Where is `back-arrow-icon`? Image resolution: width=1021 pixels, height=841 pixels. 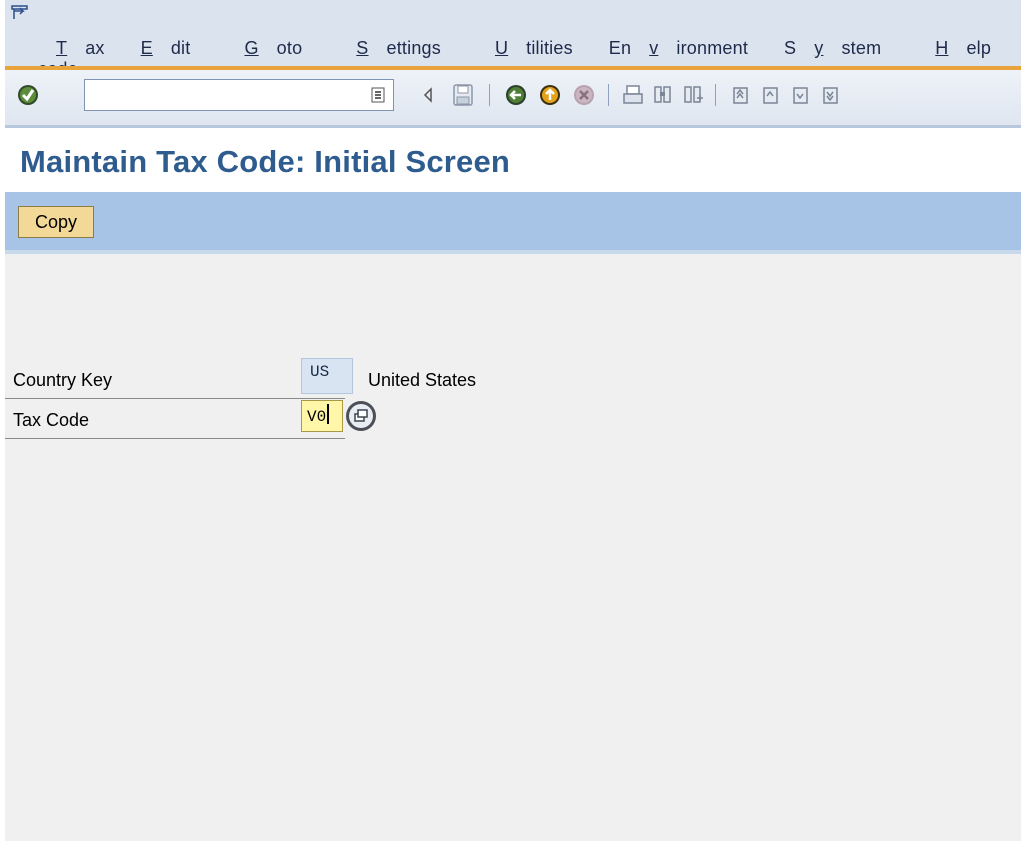
back-arrow-icon is located at coordinates (427, 95).